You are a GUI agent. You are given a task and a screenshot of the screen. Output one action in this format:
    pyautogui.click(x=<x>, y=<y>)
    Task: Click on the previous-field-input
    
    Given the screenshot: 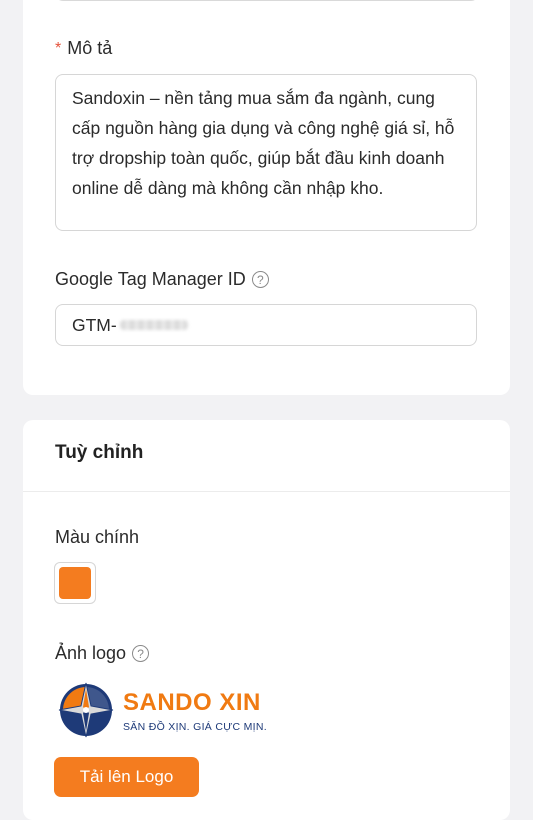 What is the action you would take?
    pyautogui.click(x=267, y=0)
    